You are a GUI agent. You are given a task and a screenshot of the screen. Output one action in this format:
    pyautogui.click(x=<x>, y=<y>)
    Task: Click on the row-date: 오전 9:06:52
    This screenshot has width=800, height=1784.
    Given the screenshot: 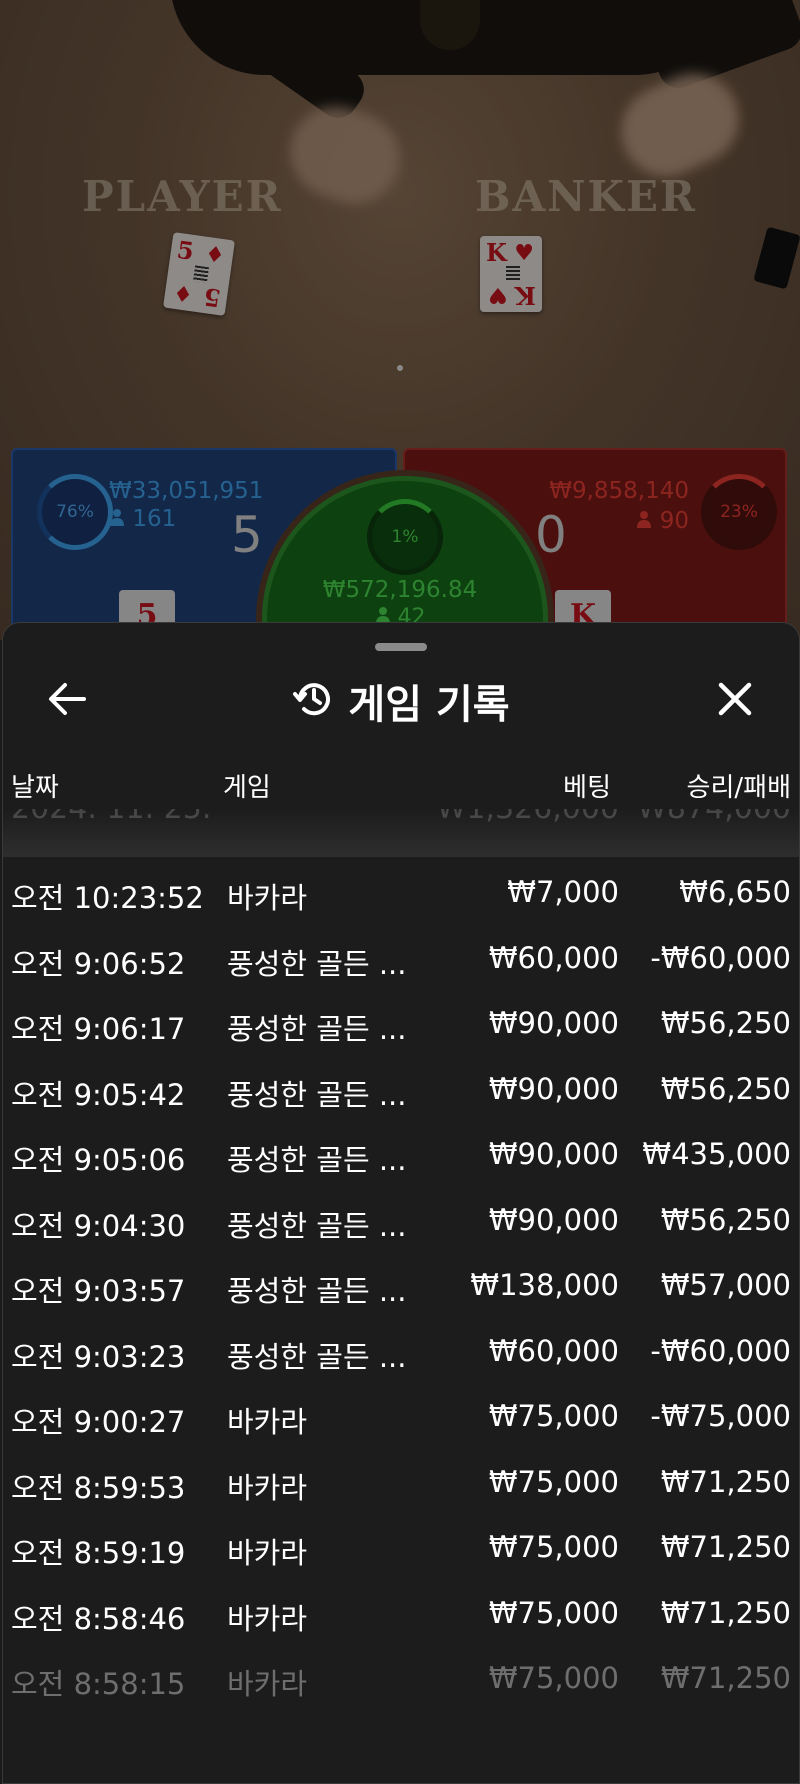 What is the action you would take?
    pyautogui.click(x=98, y=963)
    